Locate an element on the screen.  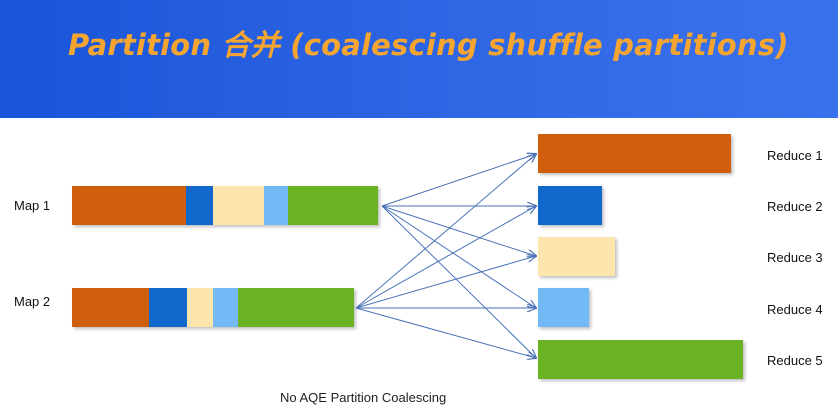
arrow-map1-reduce4 is located at coordinates (458, 256).